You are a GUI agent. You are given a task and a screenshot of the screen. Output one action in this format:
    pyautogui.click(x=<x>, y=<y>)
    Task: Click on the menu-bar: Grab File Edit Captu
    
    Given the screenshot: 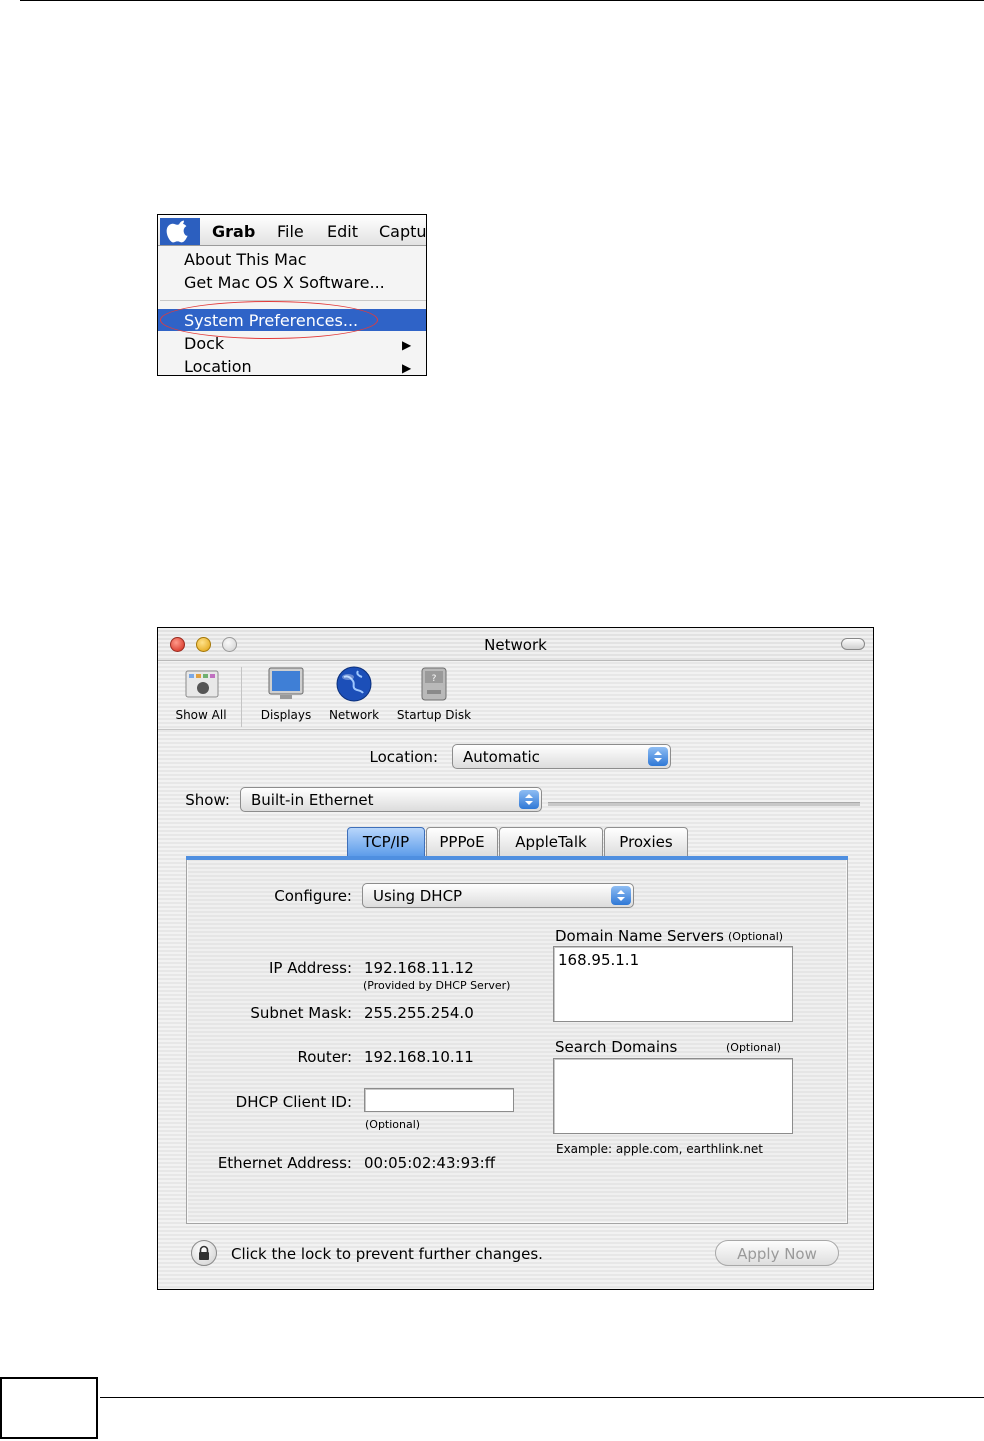 What is the action you would take?
    pyautogui.click(x=292, y=230)
    